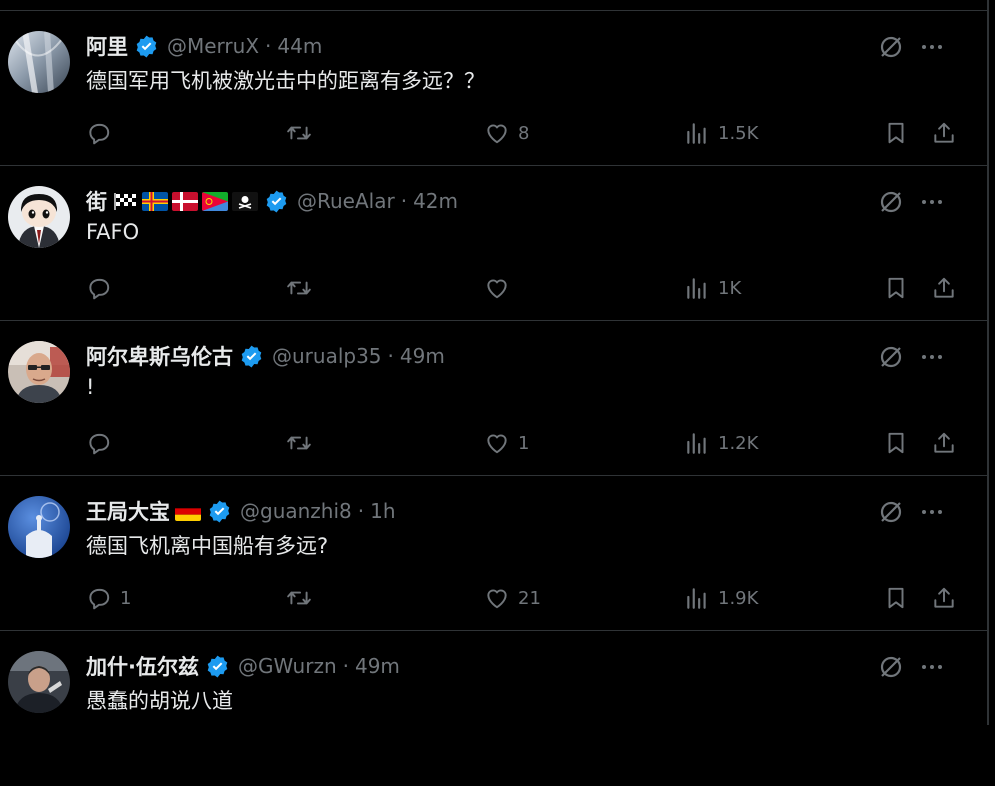  Describe the element at coordinates (524, 443) in the screenshot. I see `like-count: 1` at that location.